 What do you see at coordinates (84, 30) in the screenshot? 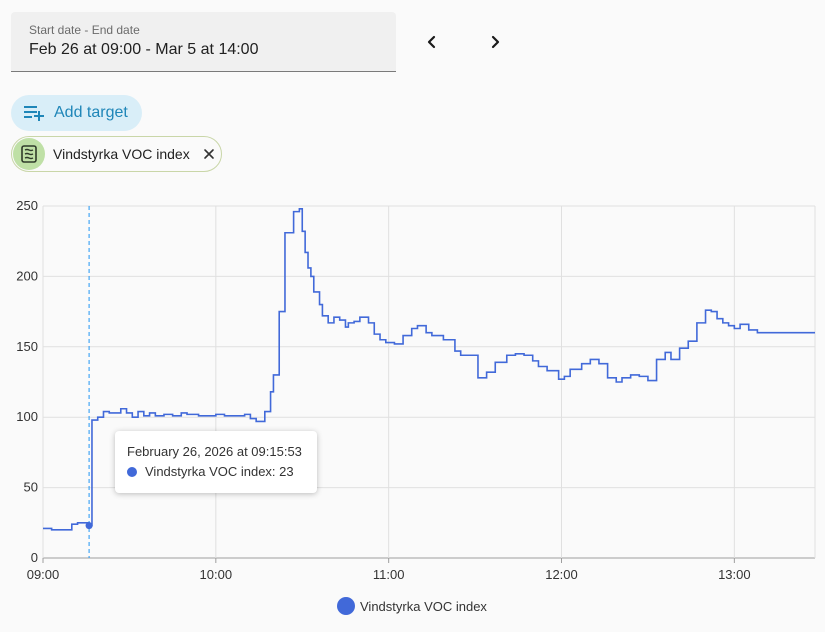
I see `date-range-label: Start date - End date` at bounding box center [84, 30].